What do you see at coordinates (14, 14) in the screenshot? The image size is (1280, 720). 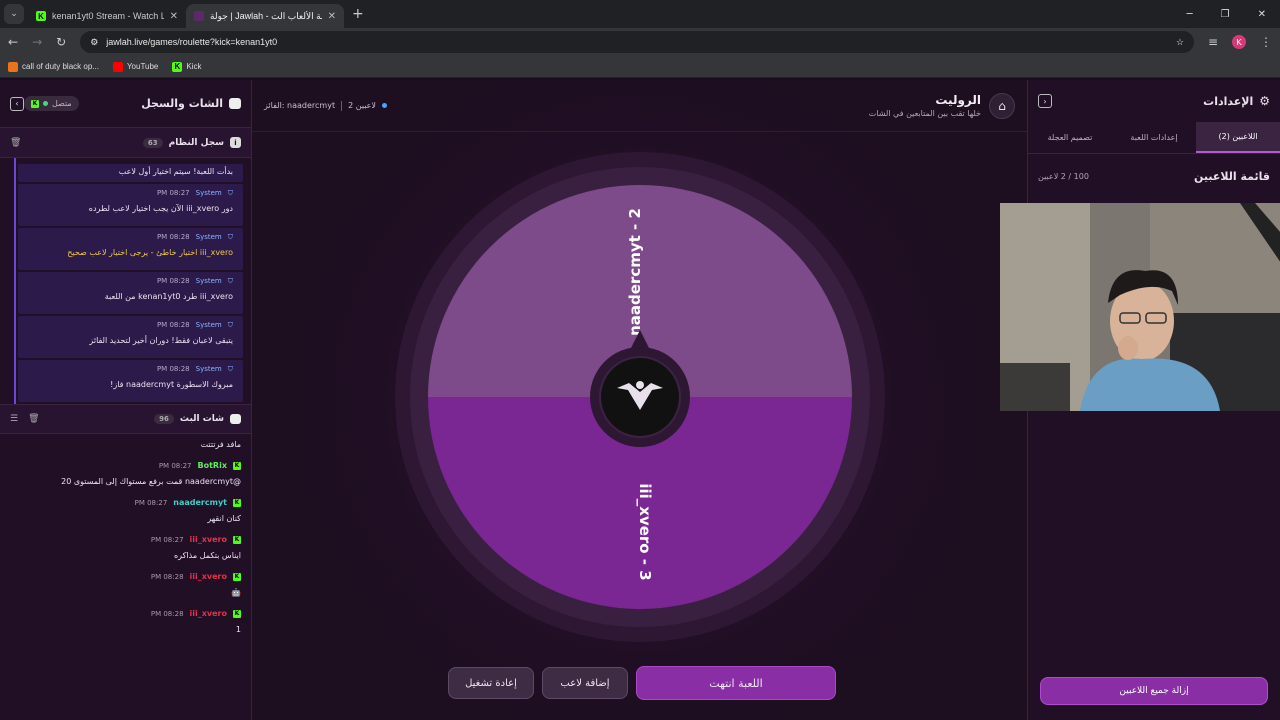 I see `tab-search-menu-button: ⌄` at bounding box center [14, 14].